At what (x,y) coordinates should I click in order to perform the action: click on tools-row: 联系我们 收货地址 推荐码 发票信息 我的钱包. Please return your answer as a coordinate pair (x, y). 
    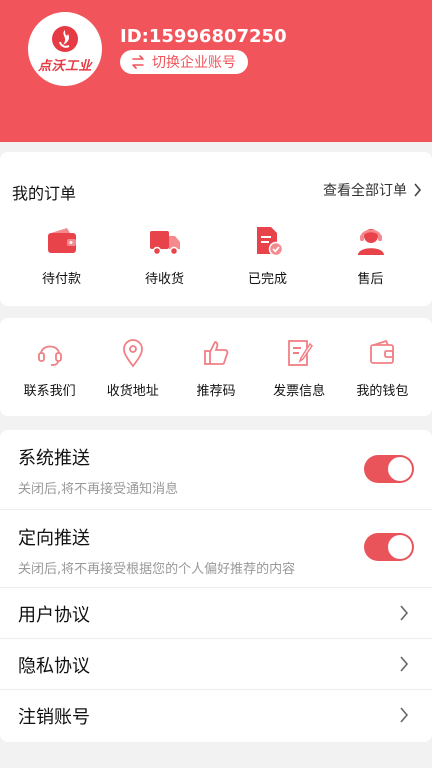
    Looking at the image, I should click on (216, 368).